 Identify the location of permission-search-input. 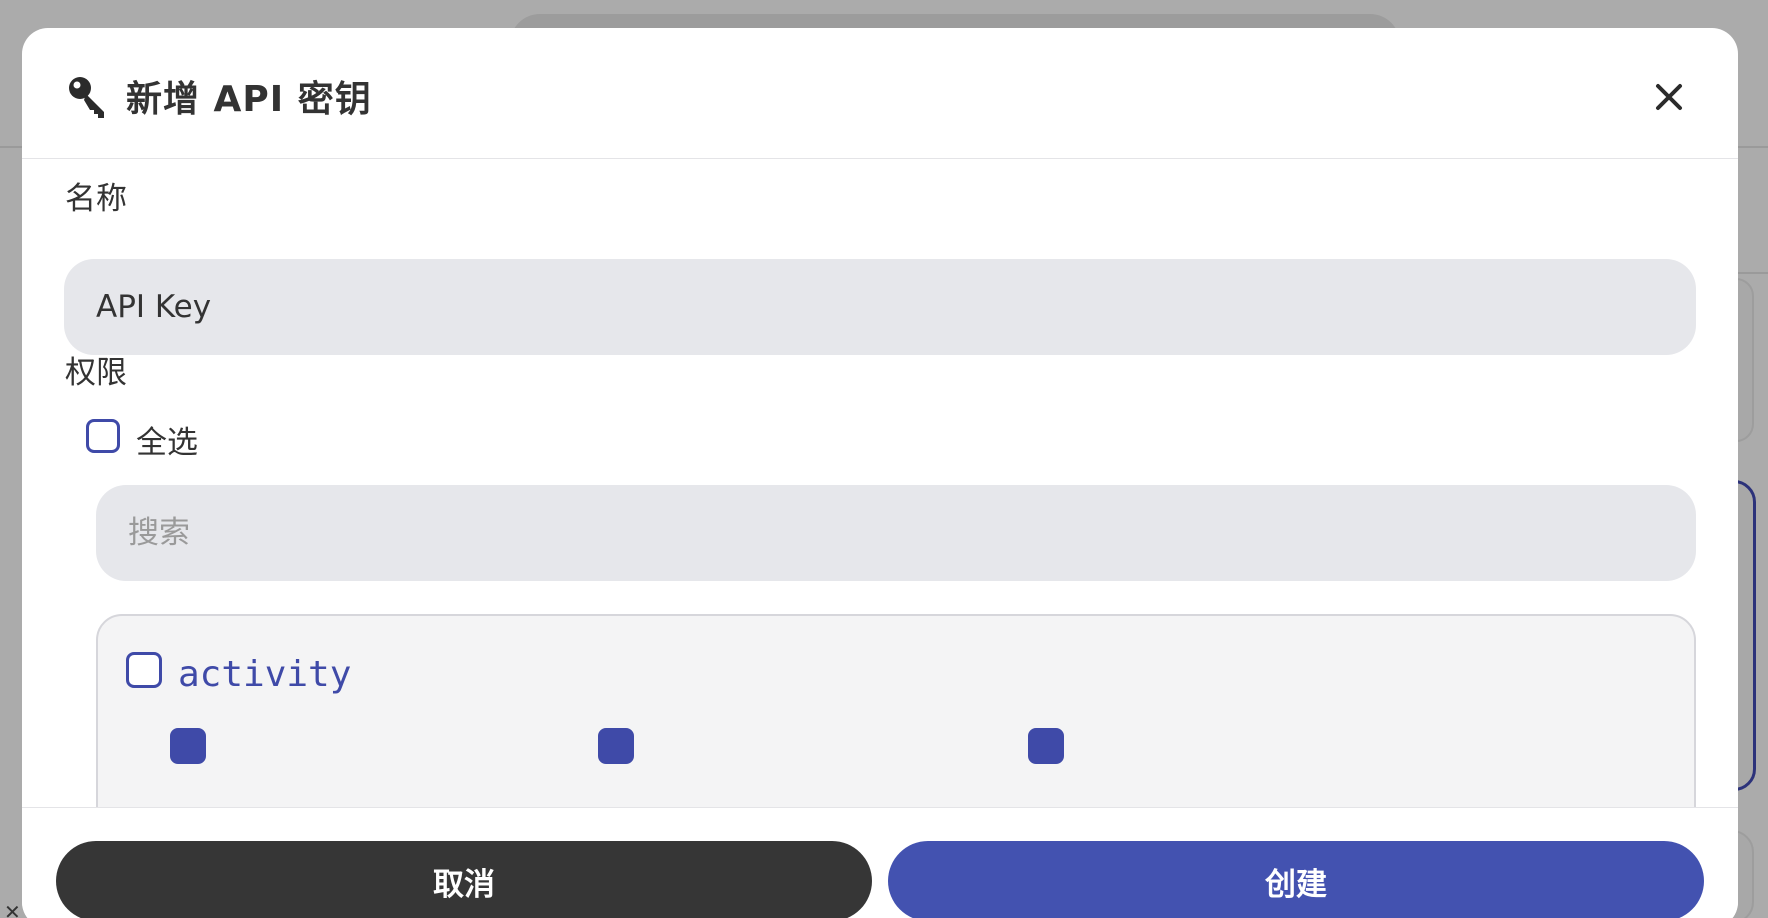
(896, 533).